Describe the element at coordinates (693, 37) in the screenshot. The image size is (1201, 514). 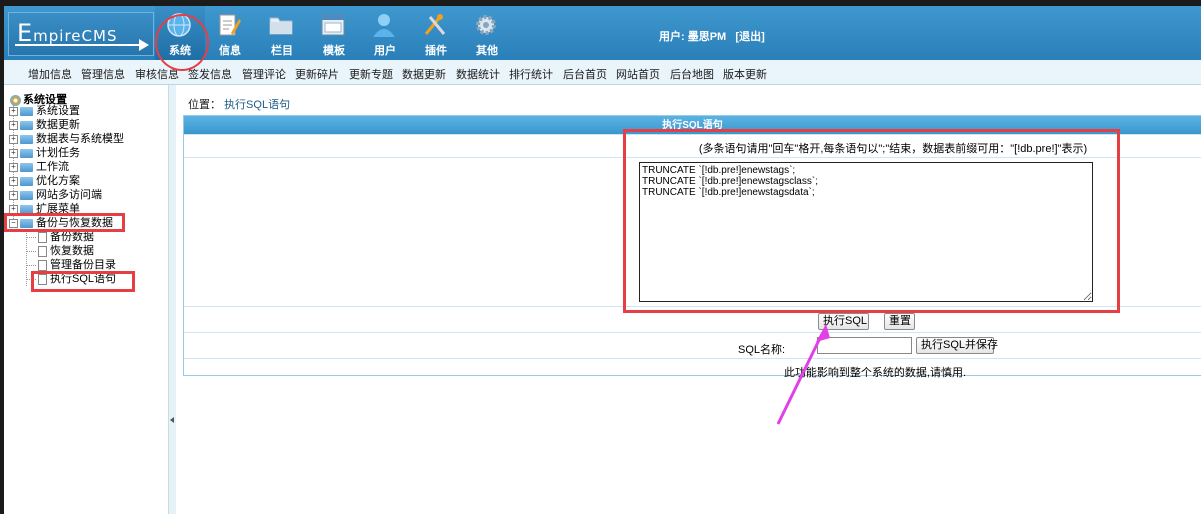
I see `user-name: 用户: 墨思PM` at that location.